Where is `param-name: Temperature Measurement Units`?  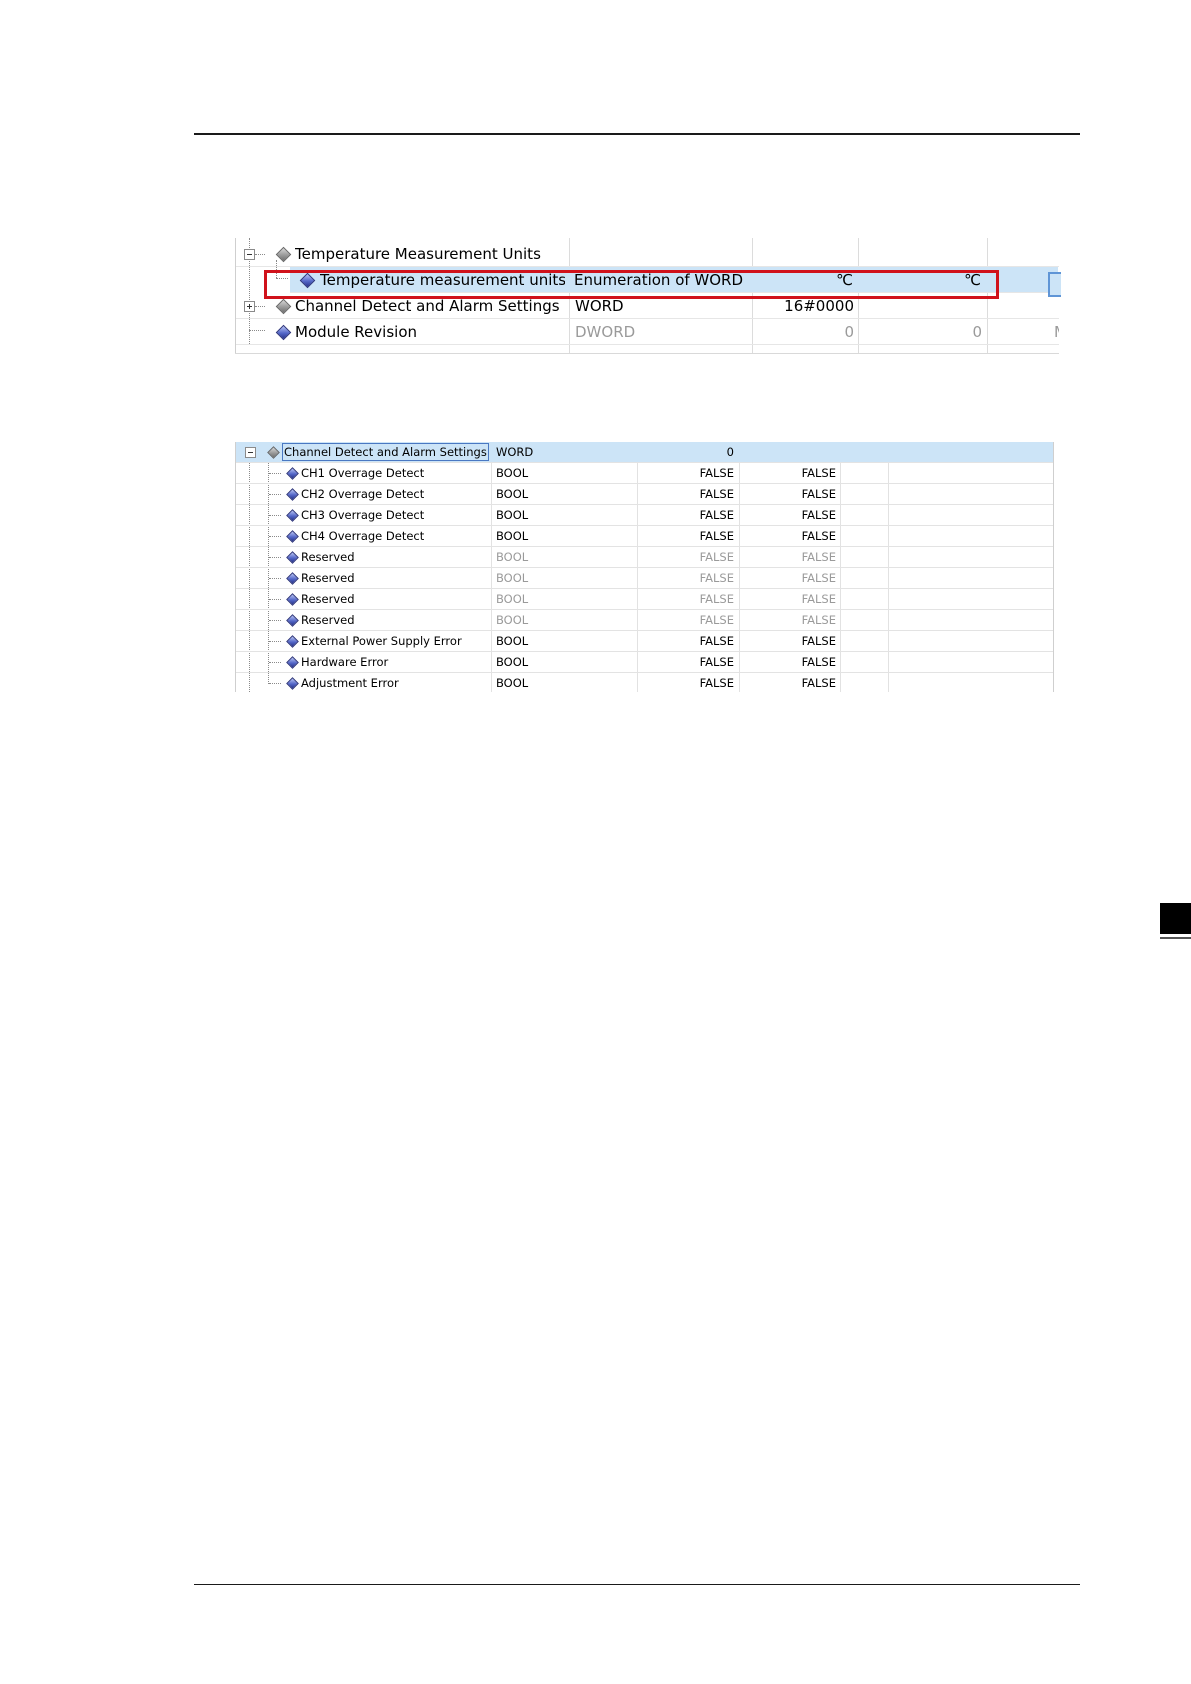 param-name: Temperature Measurement Units is located at coordinates (418, 254).